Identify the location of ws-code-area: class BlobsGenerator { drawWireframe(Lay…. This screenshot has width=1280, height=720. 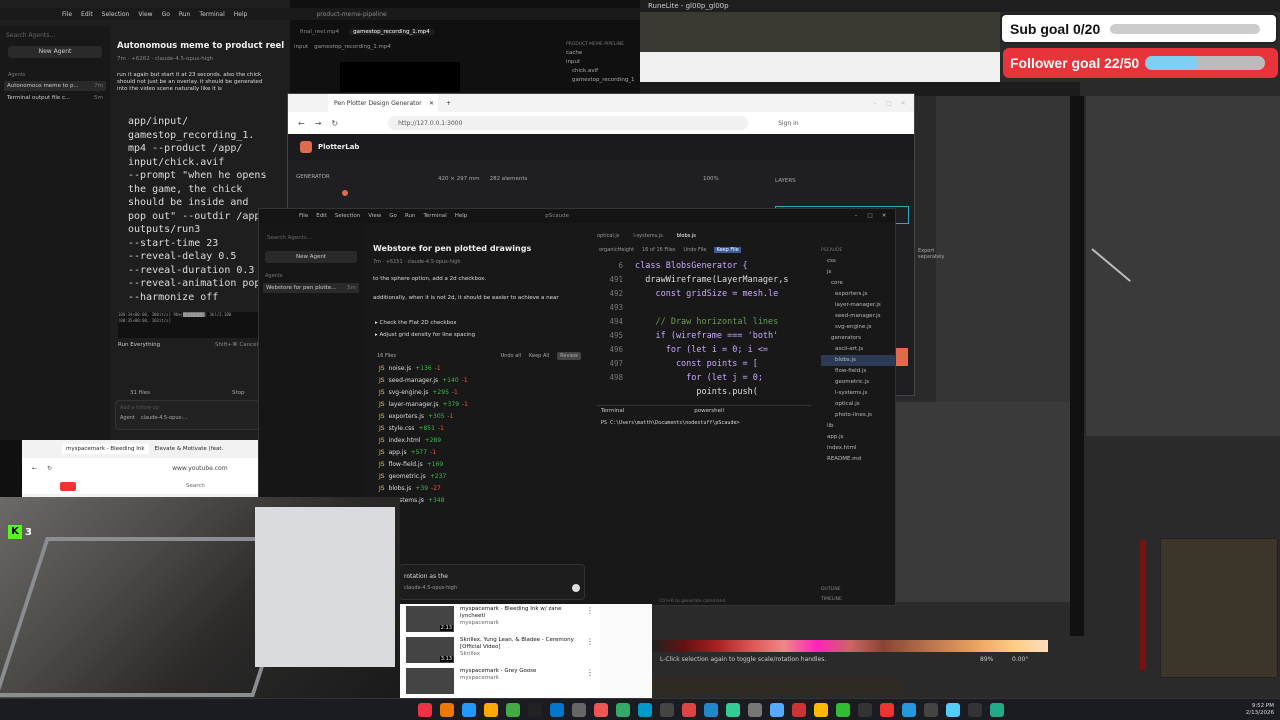
(724, 329).